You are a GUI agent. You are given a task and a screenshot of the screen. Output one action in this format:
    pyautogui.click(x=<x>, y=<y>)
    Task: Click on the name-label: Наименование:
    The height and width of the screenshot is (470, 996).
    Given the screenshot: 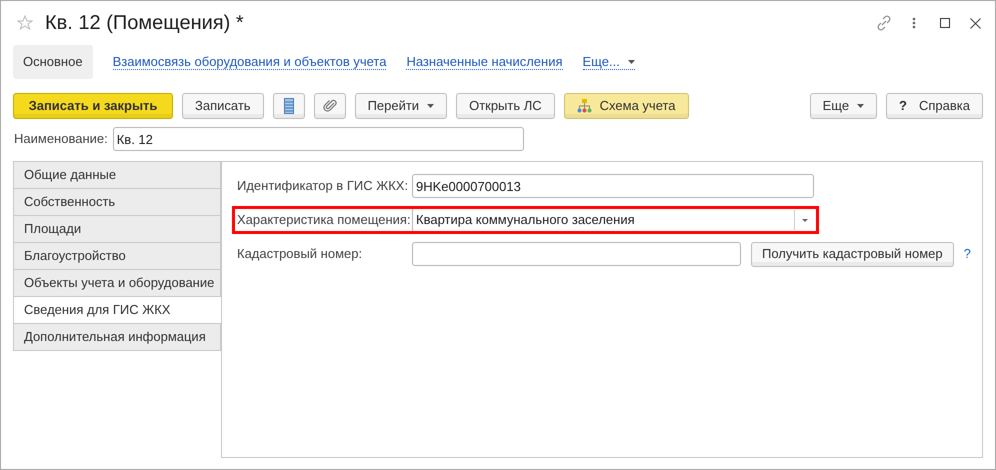 What is the action you would take?
    pyautogui.click(x=61, y=139)
    